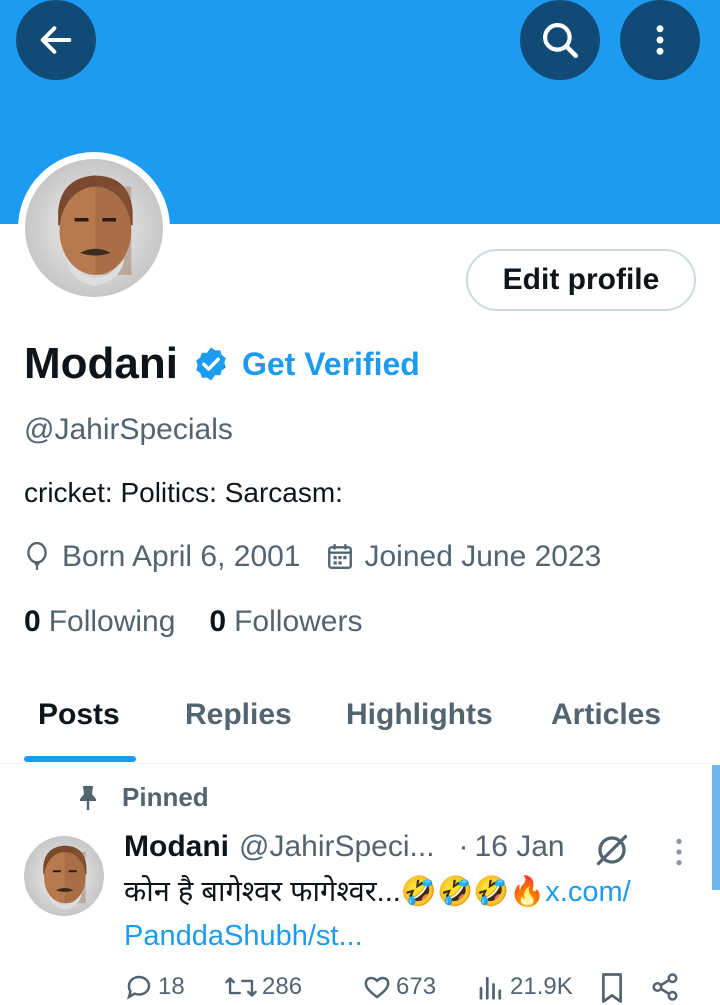  I want to click on reply-icon, so click(138, 987).